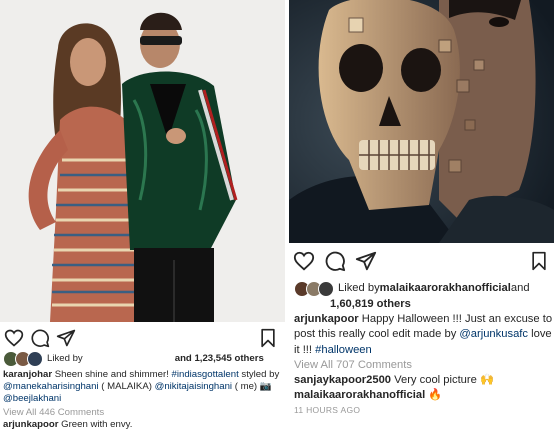 Image resolution: width=554 pixels, height=435 pixels. What do you see at coordinates (246, 387) in the screenshot?
I see `caption-text: ( me)` at bounding box center [246, 387].